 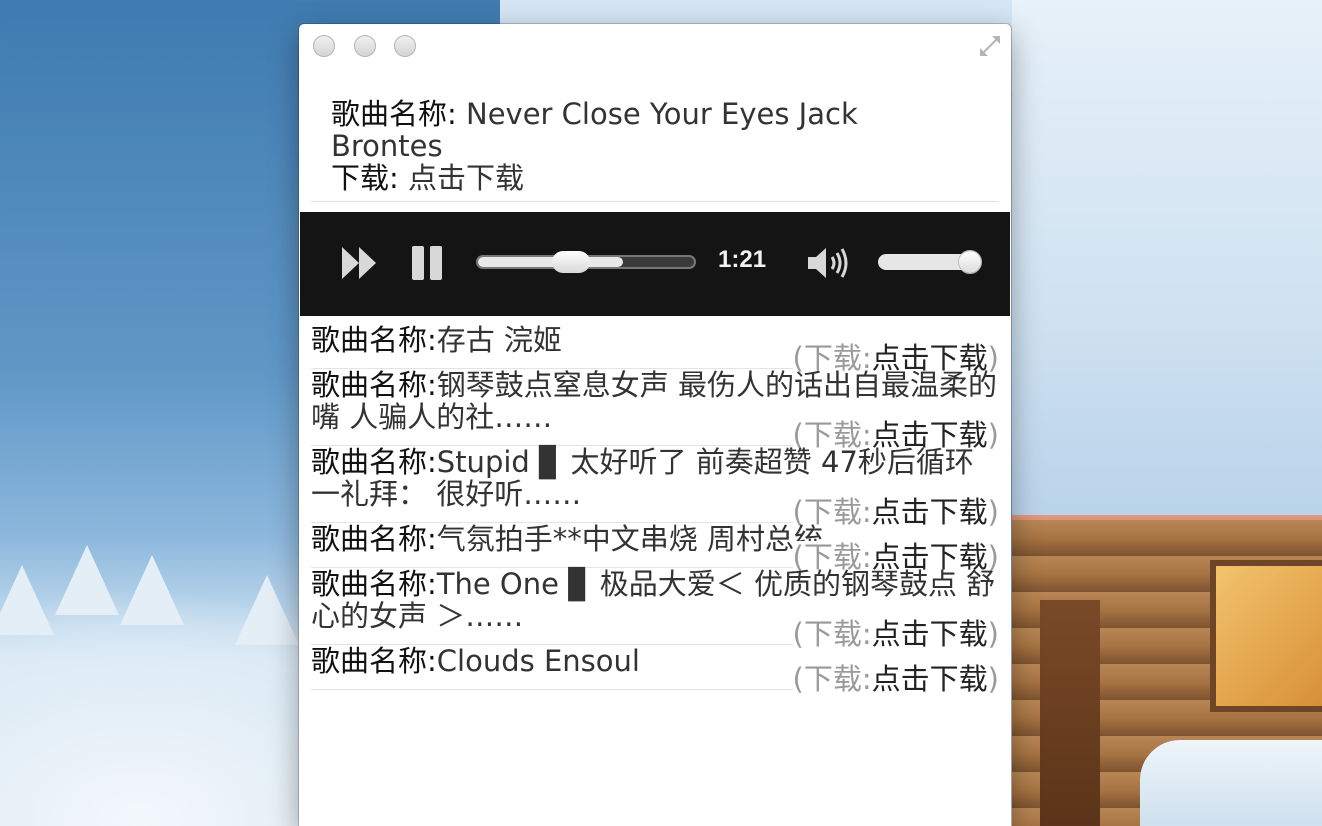 I want to click on progress-fill, so click(x=550, y=262).